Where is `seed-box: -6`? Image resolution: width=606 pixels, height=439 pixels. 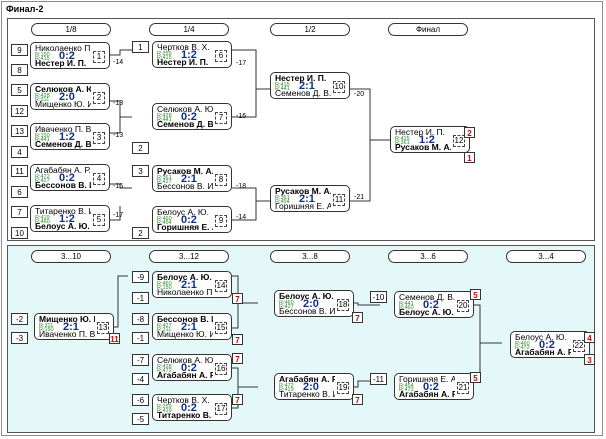
seed-box: -6 is located at coordinates (140, 400).